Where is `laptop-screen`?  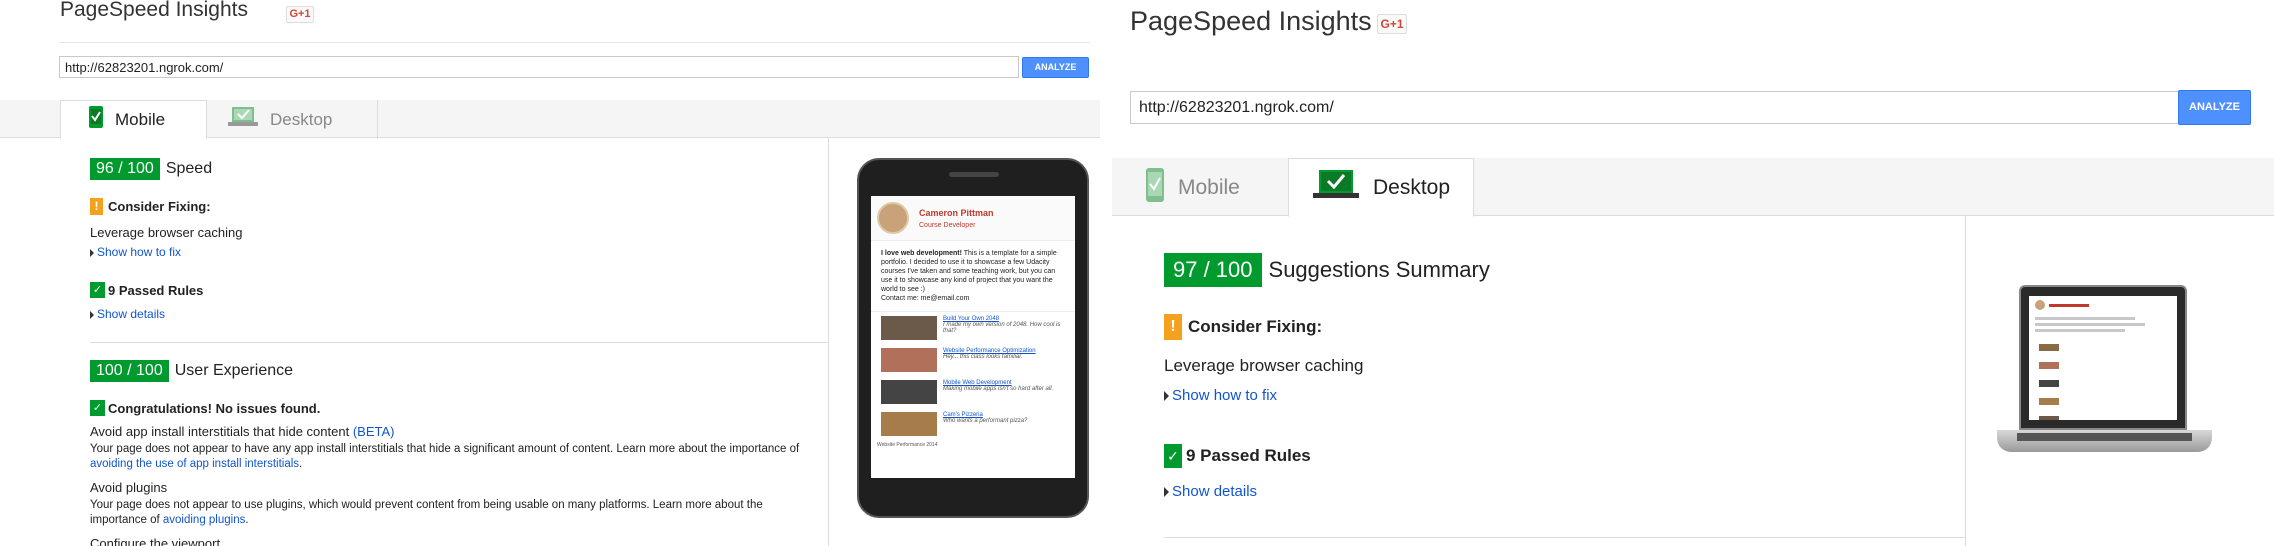 laptop-screen is located at coordinates (2103, 358).